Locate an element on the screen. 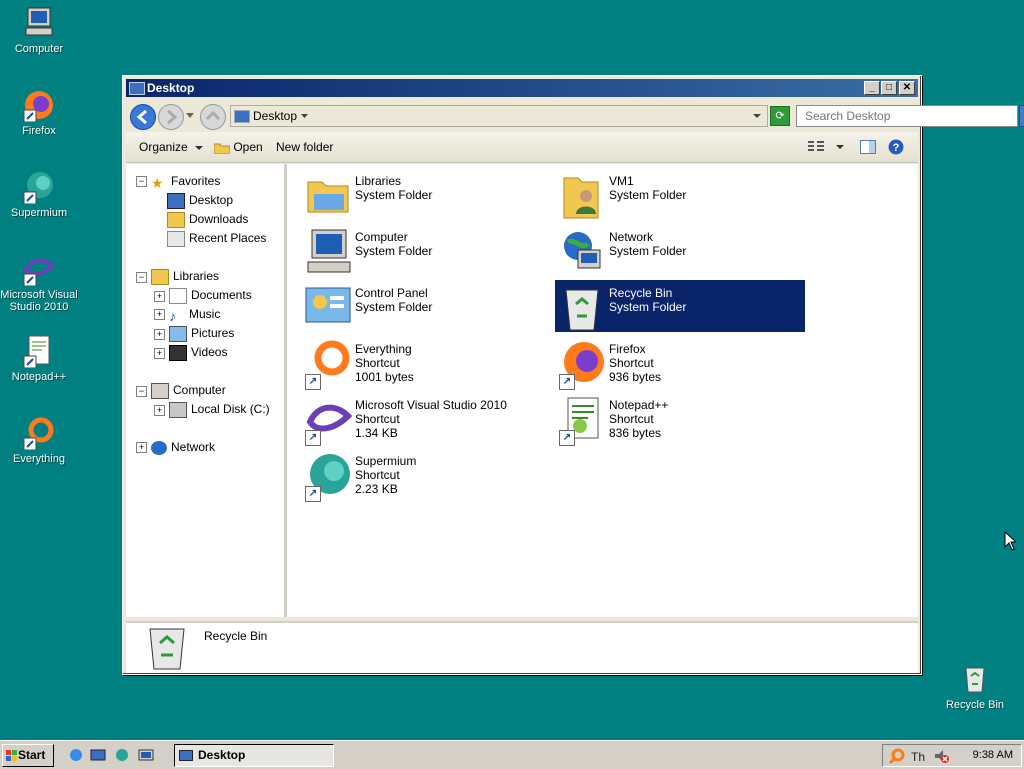 The height and width of the screenshot is (769, 1024). star-icon: ★ is located at coordinates (157, 182).